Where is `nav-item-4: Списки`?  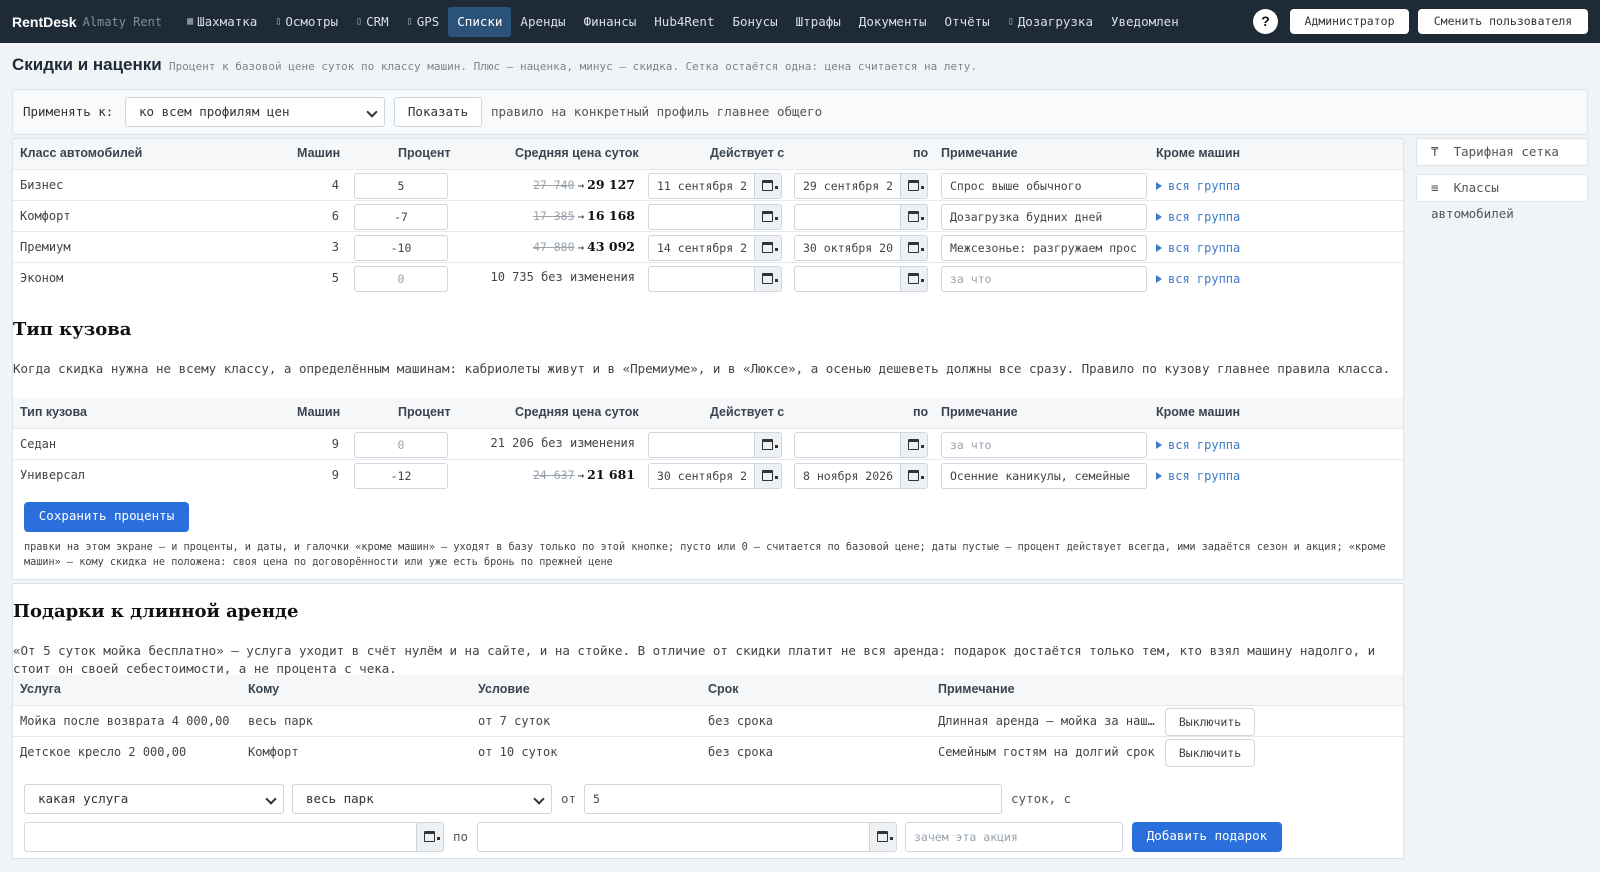 nav-item-4: Списки is located at coordinates (480, 21).